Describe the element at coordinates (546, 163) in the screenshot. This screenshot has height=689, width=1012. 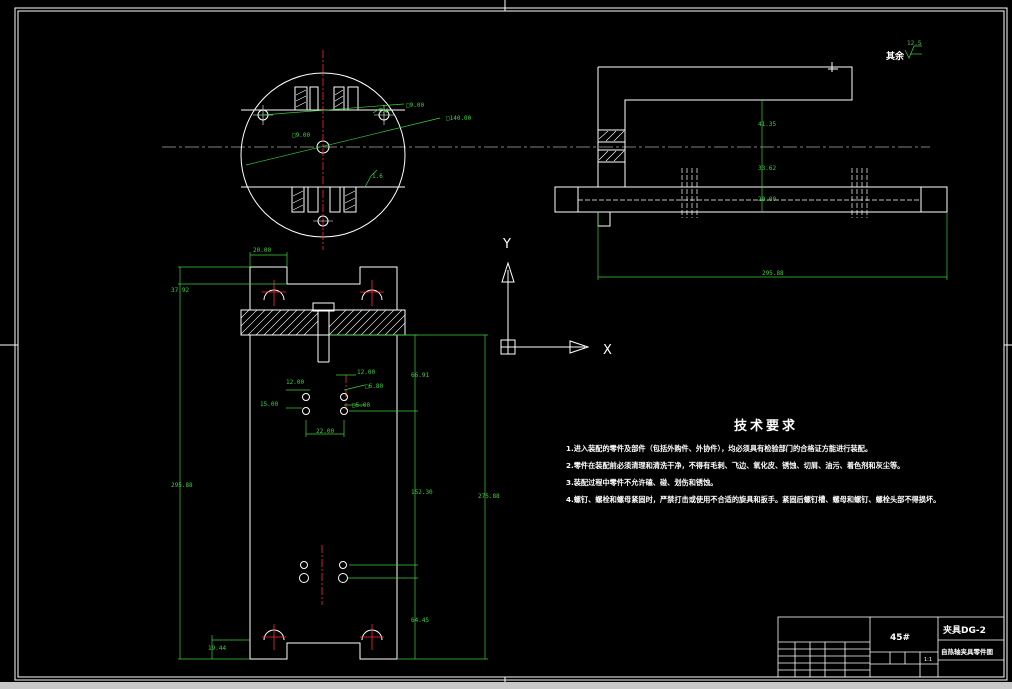
I see `circle-view-centers` at that location.